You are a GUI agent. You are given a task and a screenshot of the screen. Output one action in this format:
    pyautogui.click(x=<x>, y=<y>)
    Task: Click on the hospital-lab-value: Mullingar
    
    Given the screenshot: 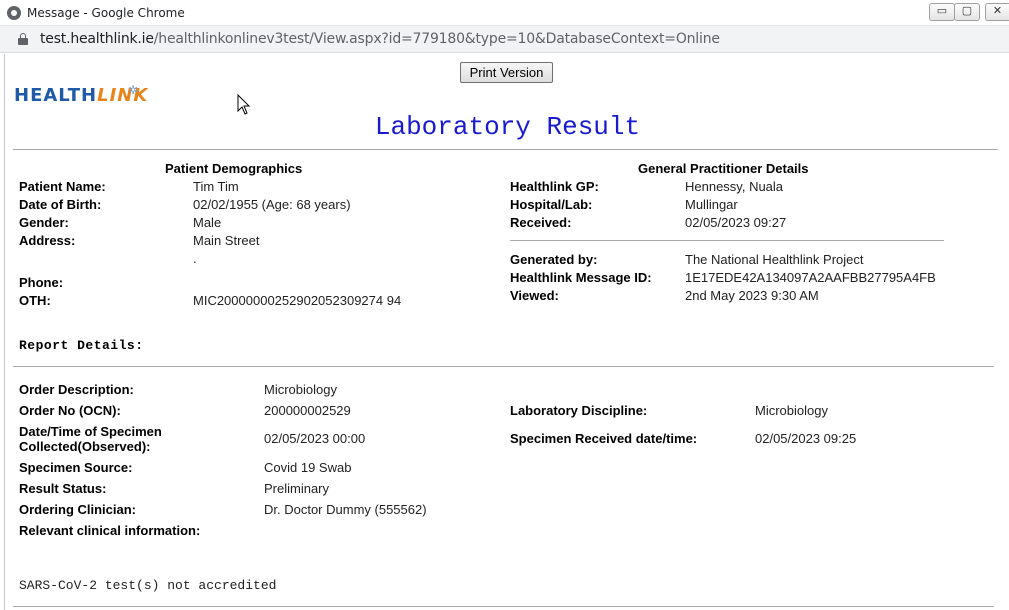 What is the action you would take?
    pyautogui.click(x=711, y=204)
    